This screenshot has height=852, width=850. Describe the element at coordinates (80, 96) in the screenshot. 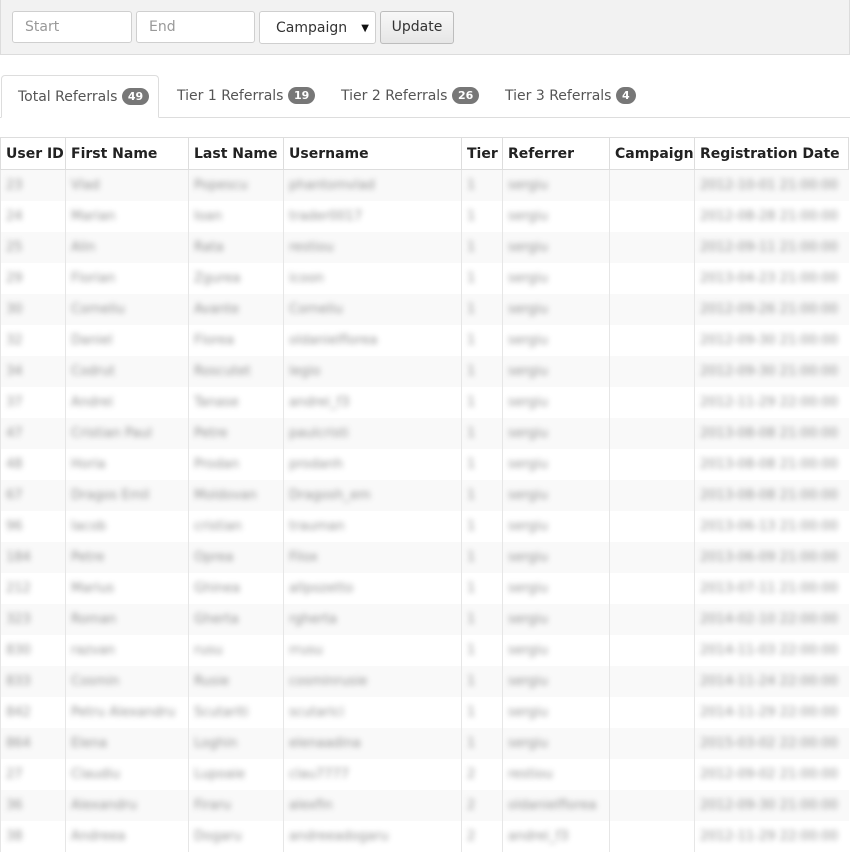

I see `tab-total-referrals: Total Referrals 49` at that location.